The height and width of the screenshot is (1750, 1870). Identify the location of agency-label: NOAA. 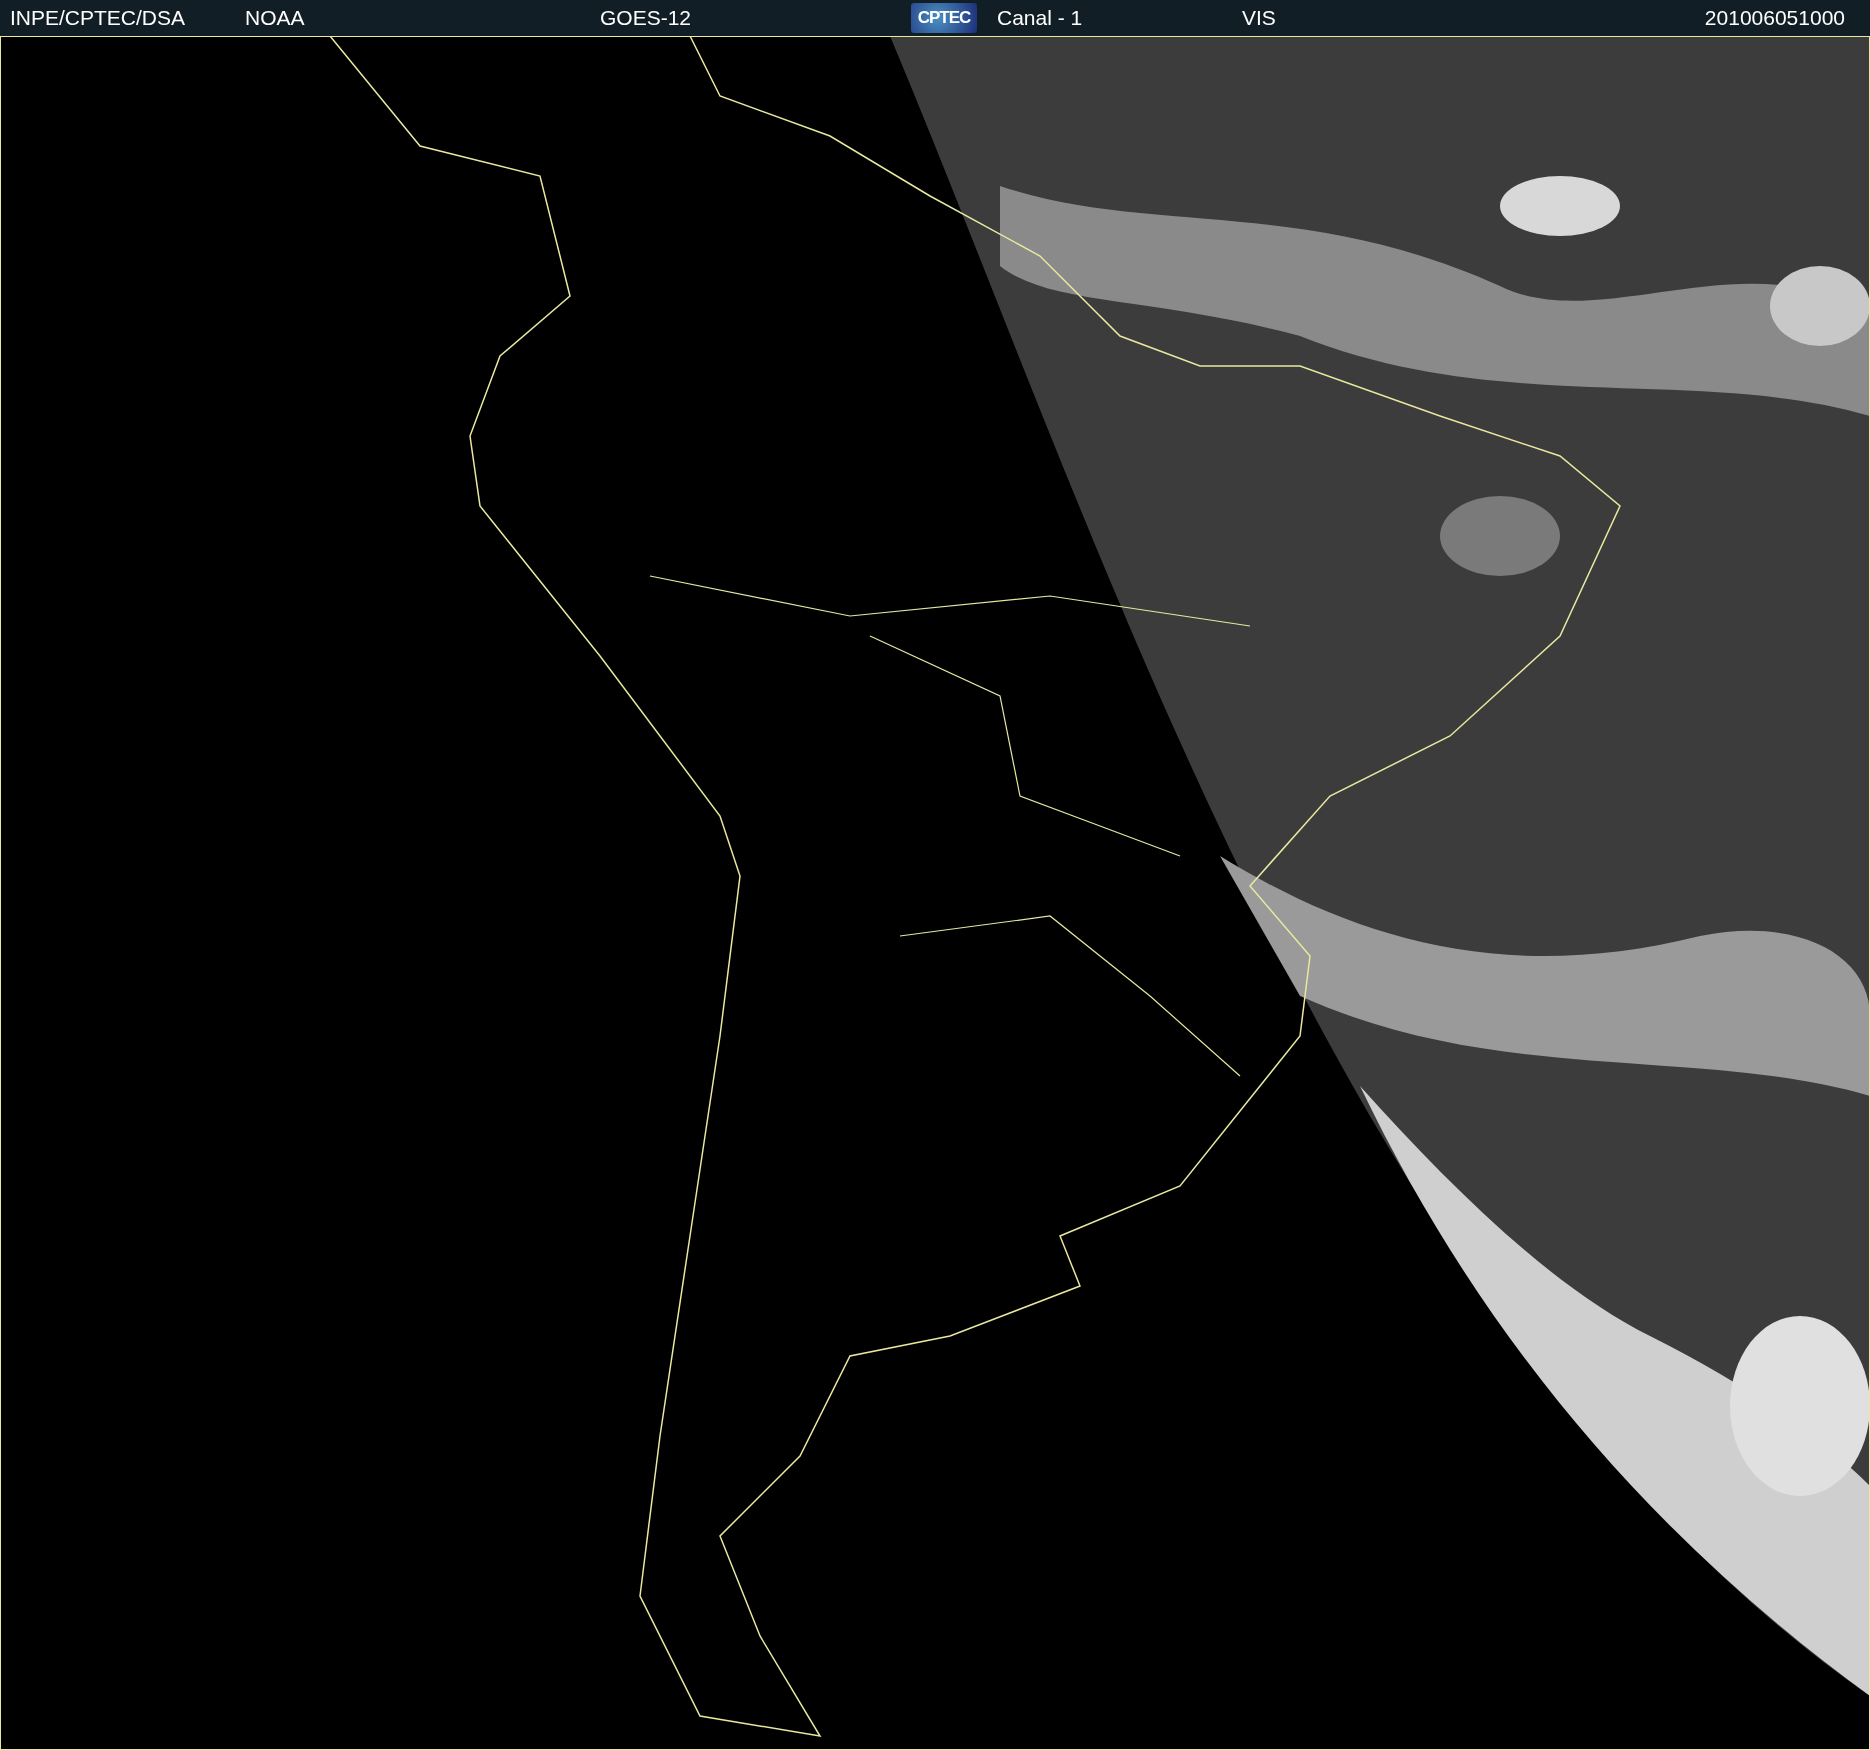
(275, 18).